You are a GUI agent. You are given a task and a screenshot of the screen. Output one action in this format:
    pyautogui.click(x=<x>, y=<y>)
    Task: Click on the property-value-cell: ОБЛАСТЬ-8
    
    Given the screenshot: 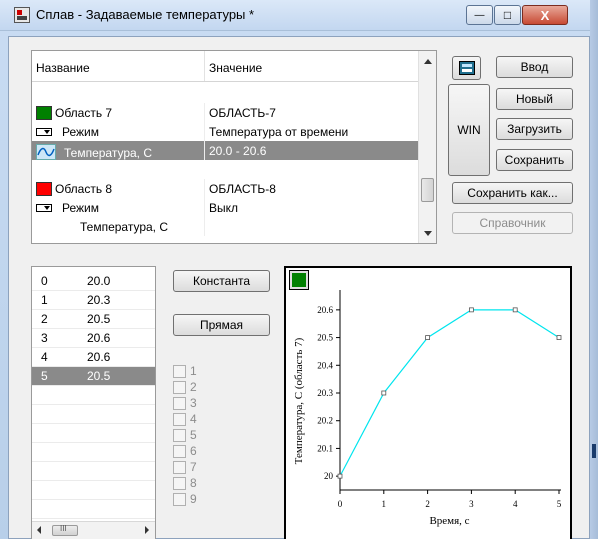 What is the action you would take?
    pyautogui.click(x=242, y=189)
    